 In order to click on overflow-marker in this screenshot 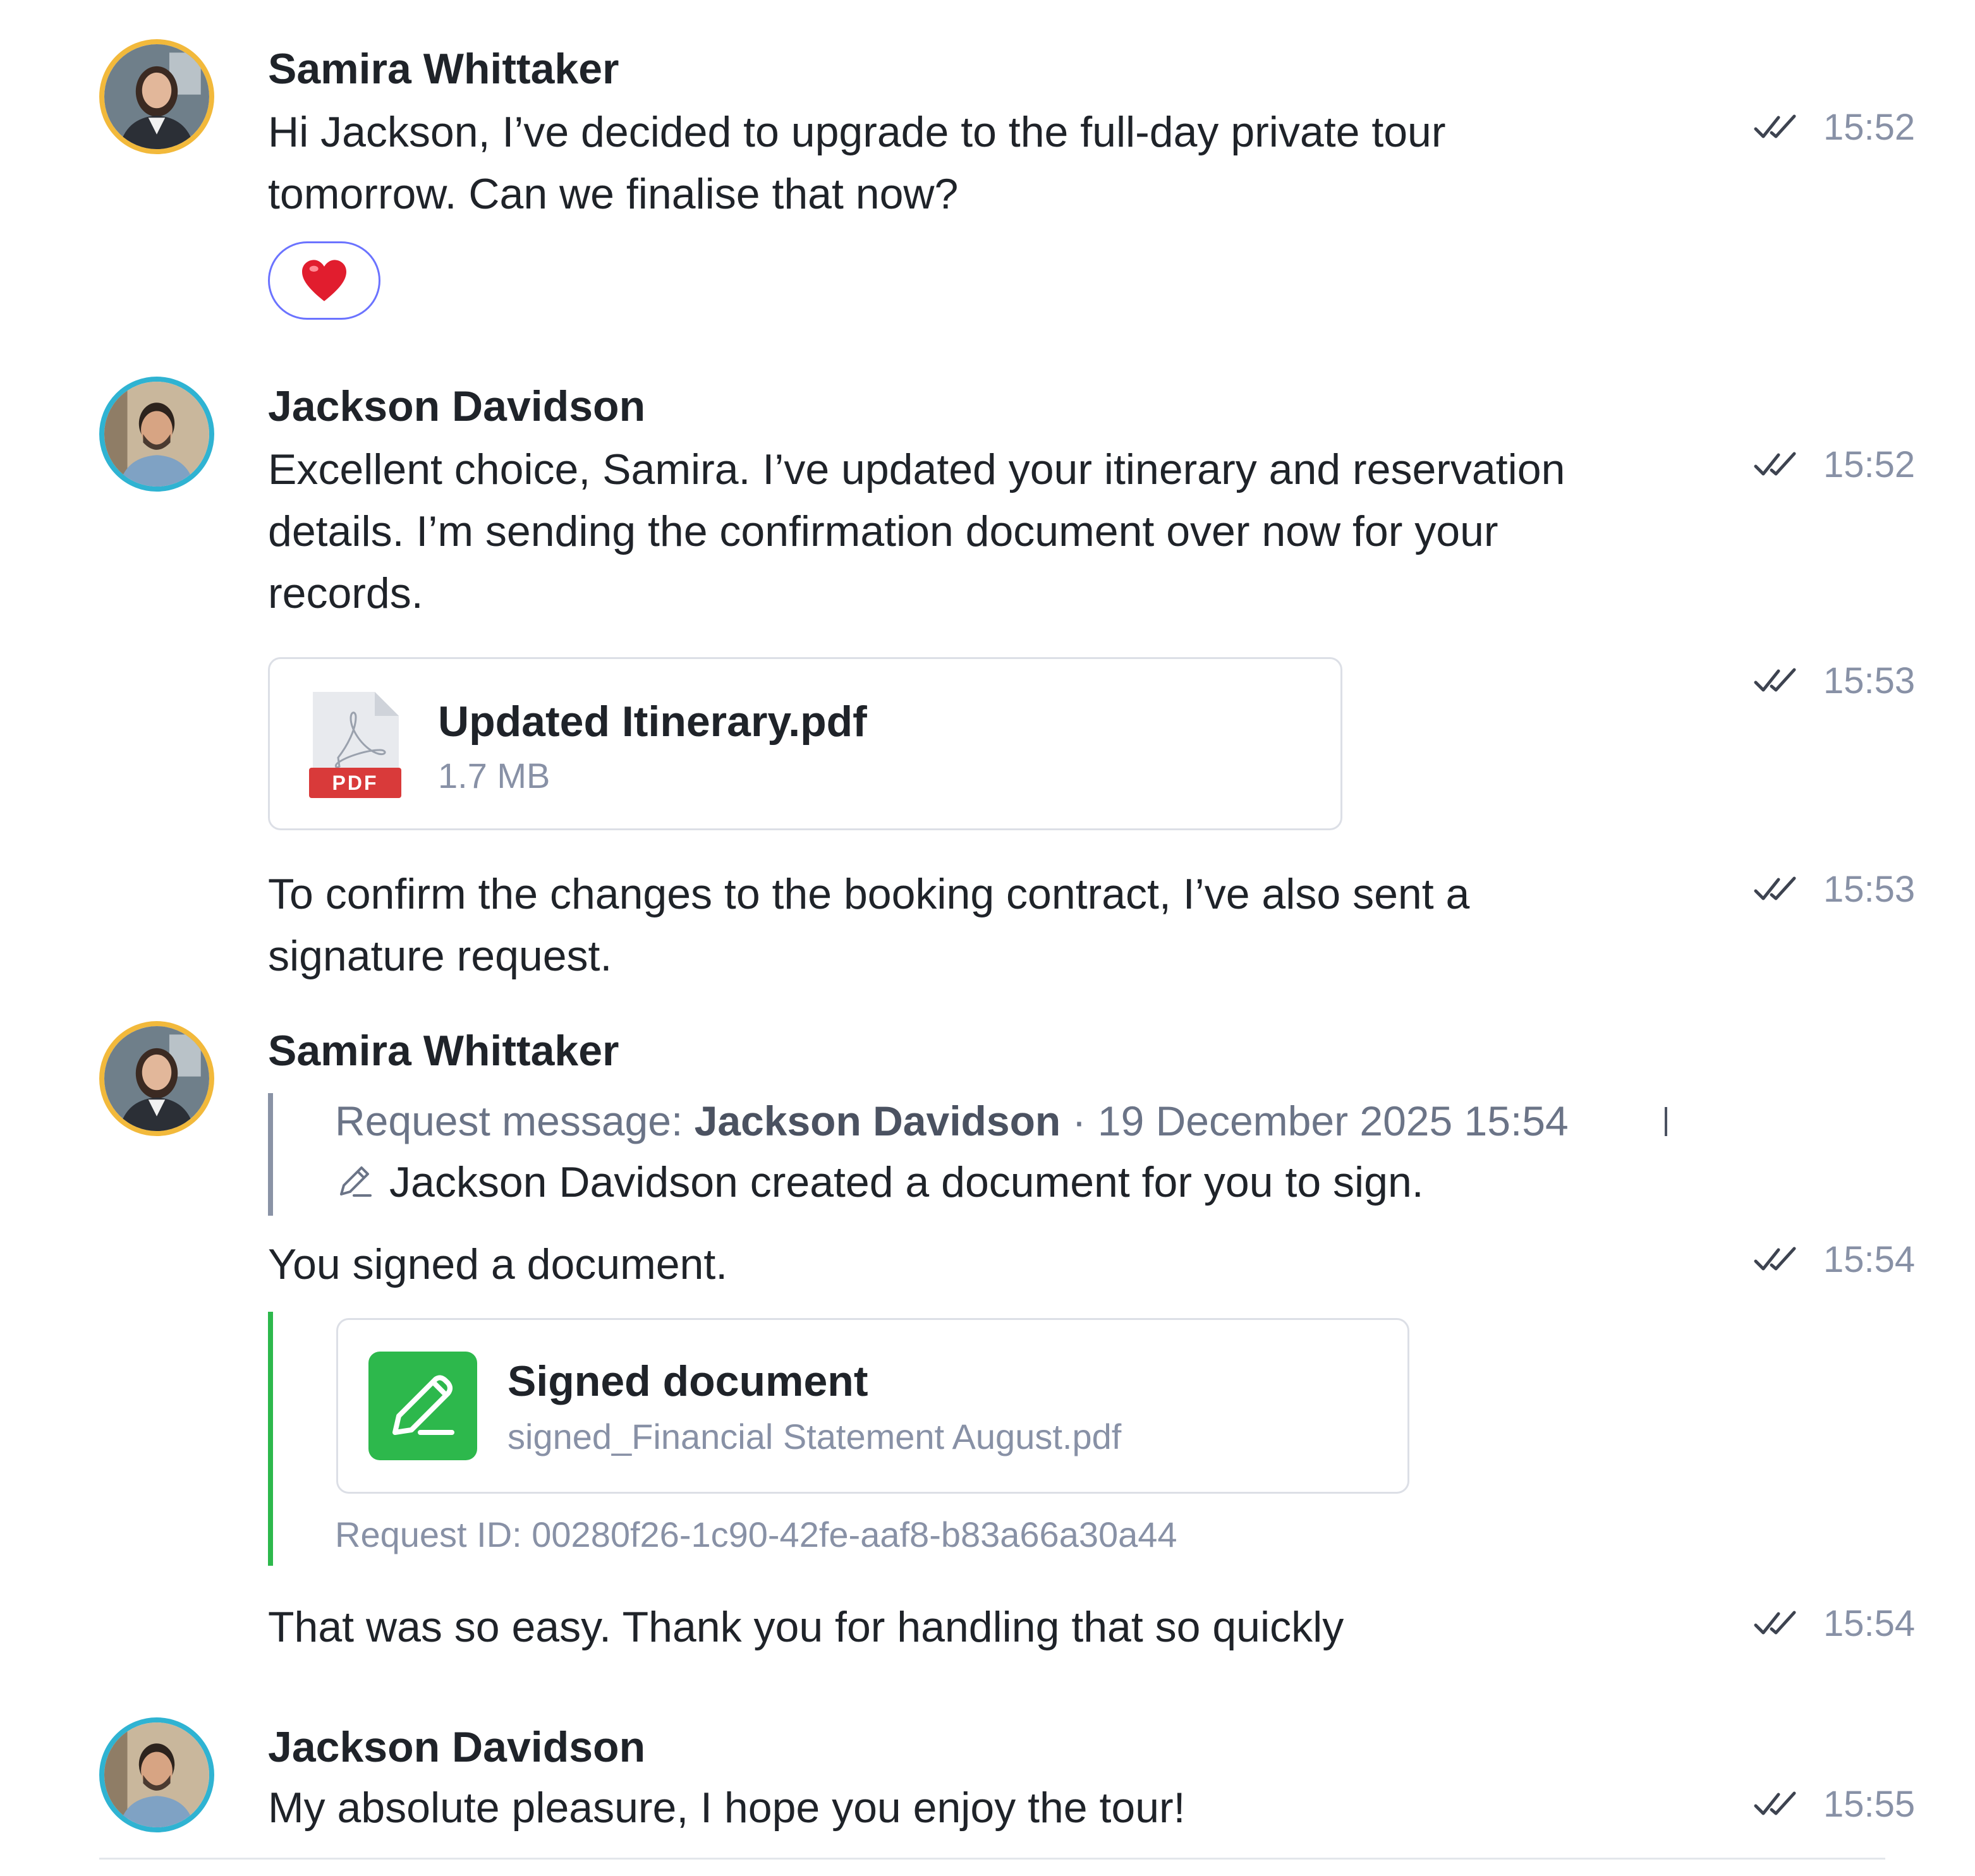, I will do `click(1666, 1121)`.